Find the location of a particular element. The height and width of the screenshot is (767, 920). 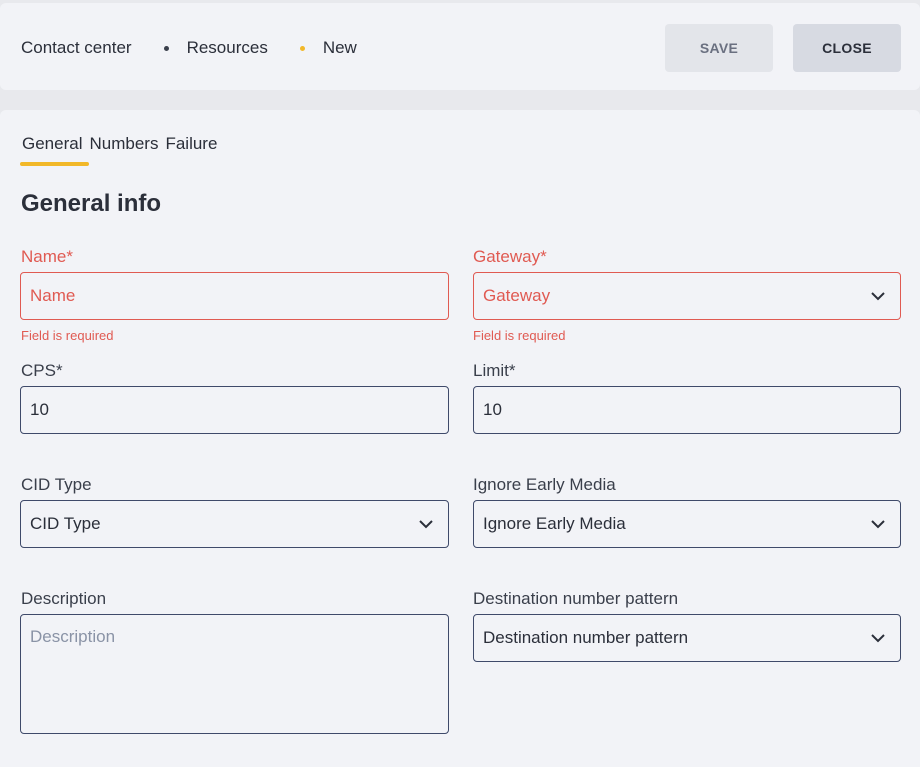

save-button: SAVE is located at coordinates (719, 48).